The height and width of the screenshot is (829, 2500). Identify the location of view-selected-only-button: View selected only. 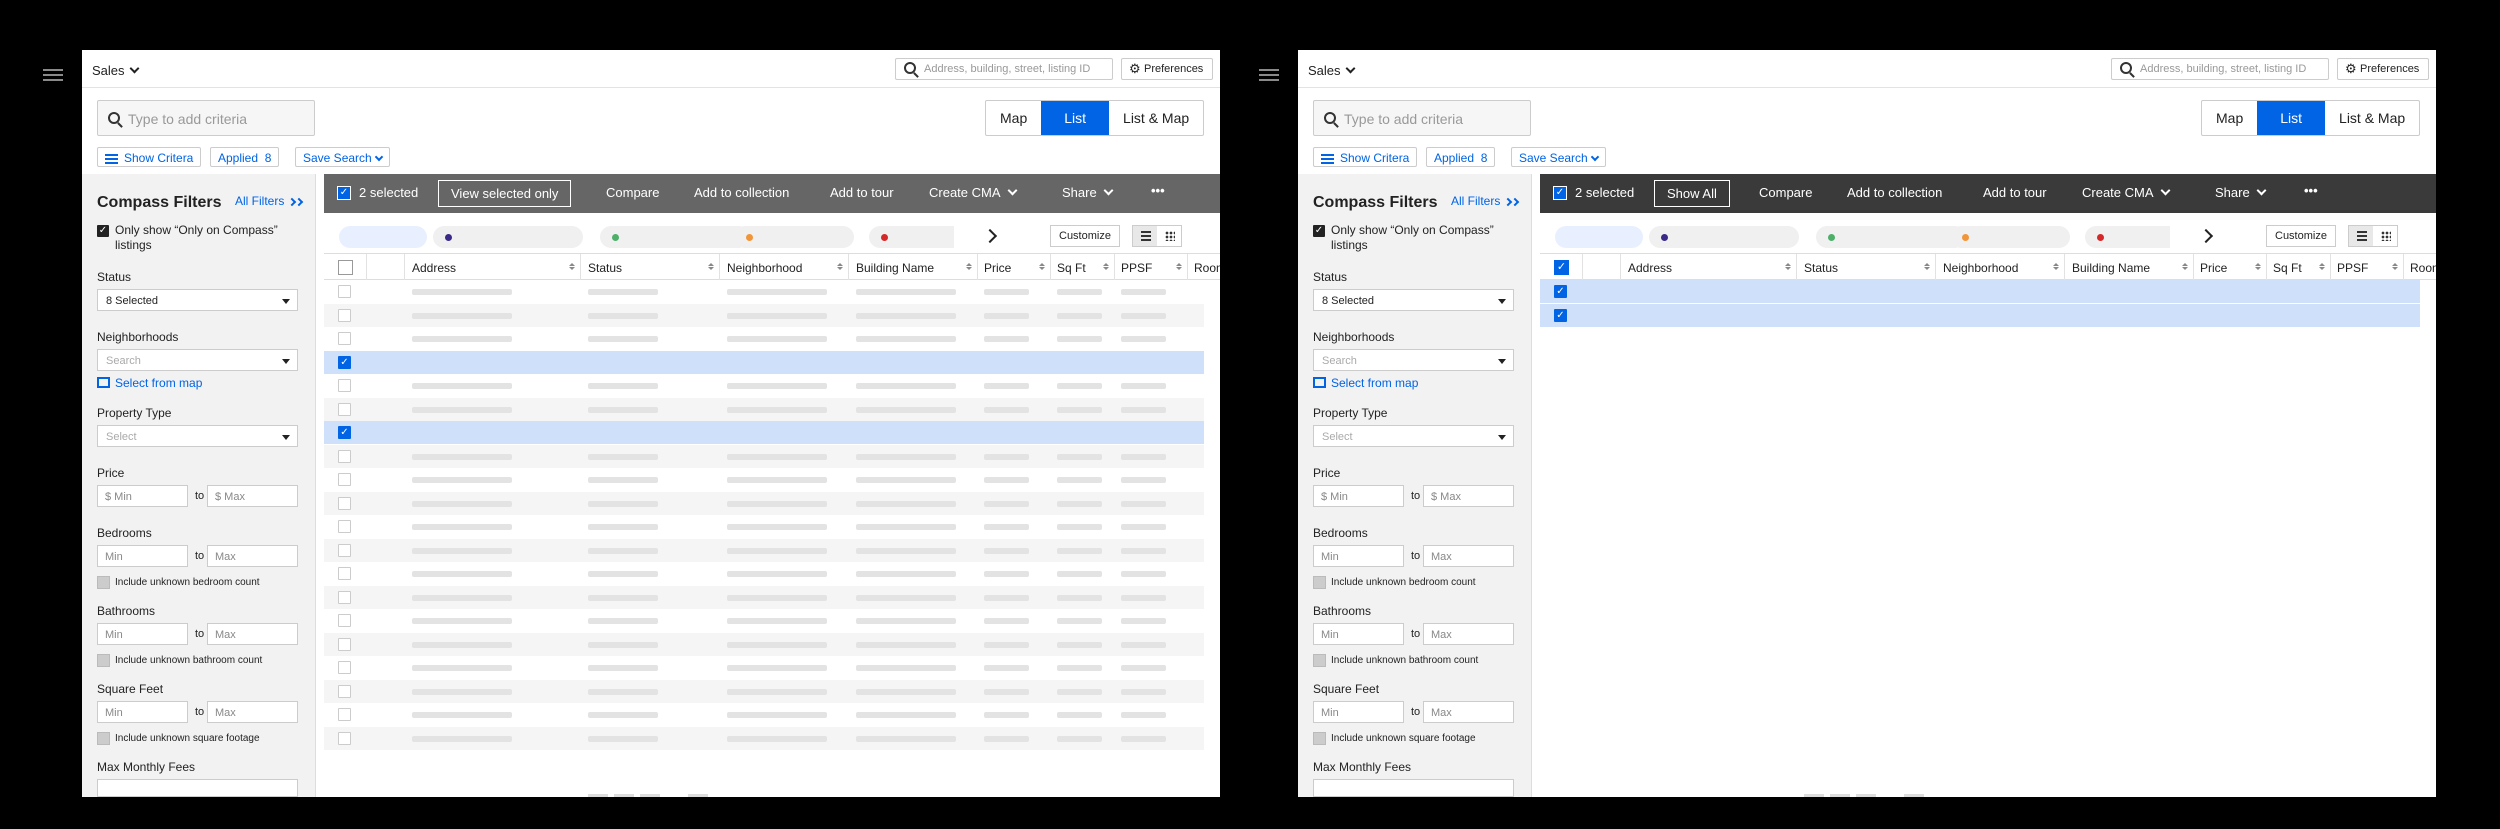
(505, 193).